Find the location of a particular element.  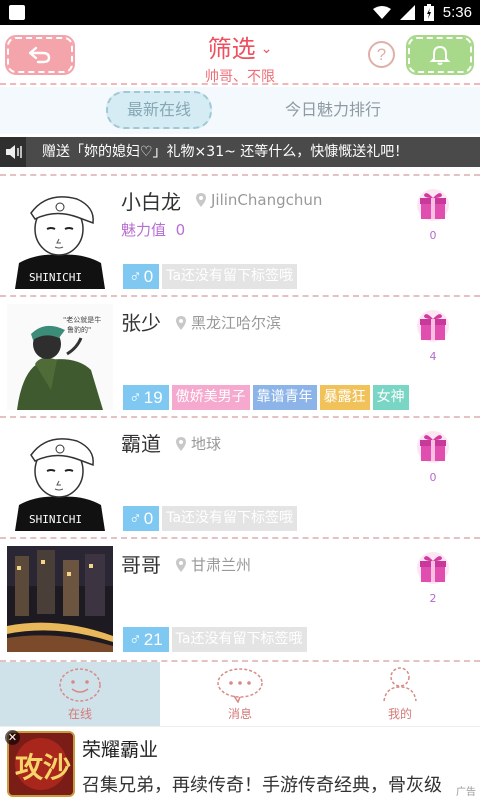

ticker-text: 赠送「妳的媳妇♡」礼物×31~ 还等什么，快慷慨送礼吧！ is located at coordinates (225, 152).